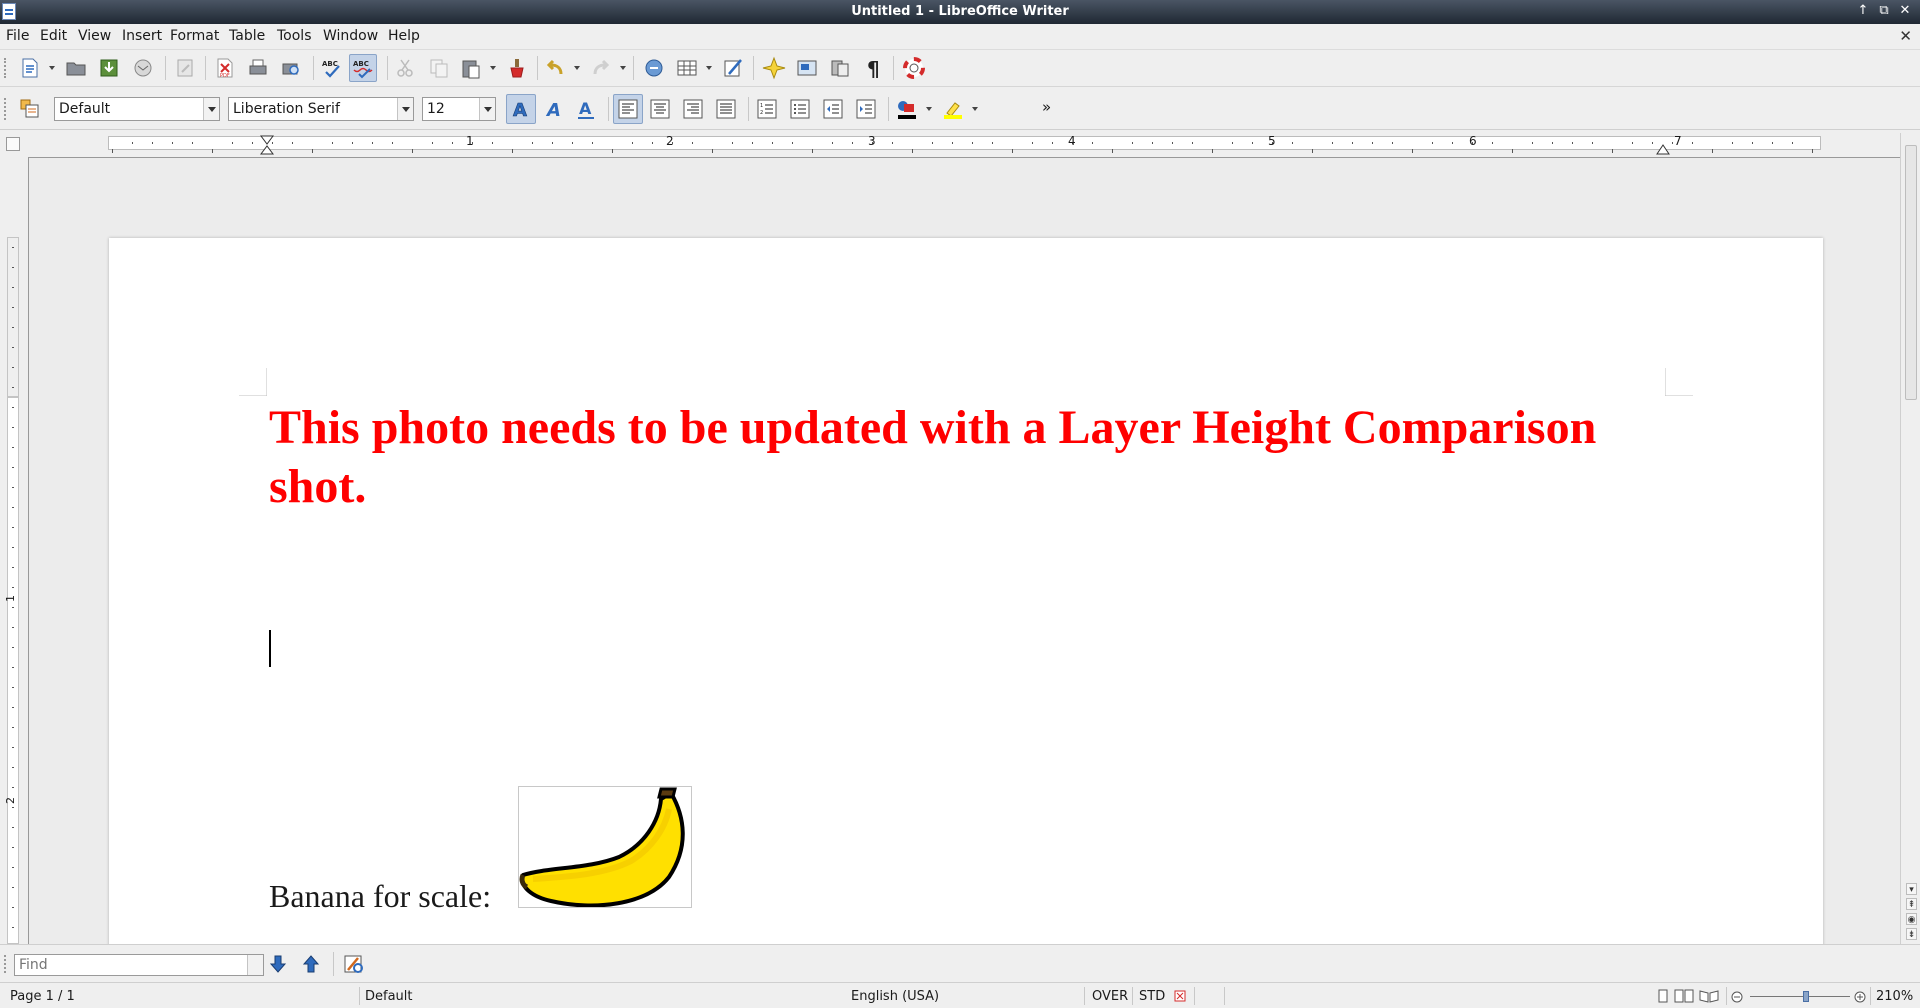 The height and width of the screenshot is (1008, 1920). What do you see at coordinates (586, 109) in the screenshot?
I see `underline-icon: A` at bounding box center [586, 109].